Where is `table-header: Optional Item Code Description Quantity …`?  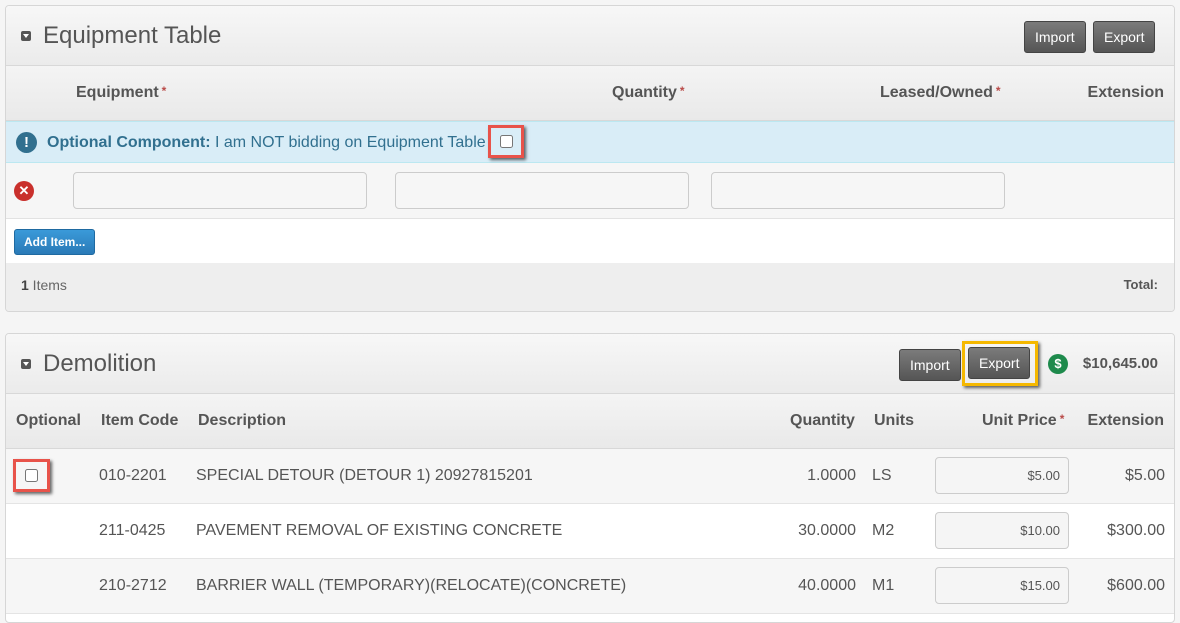 table-header: Optional Item Code Description Quantity … is located at coordinates (590, 421).